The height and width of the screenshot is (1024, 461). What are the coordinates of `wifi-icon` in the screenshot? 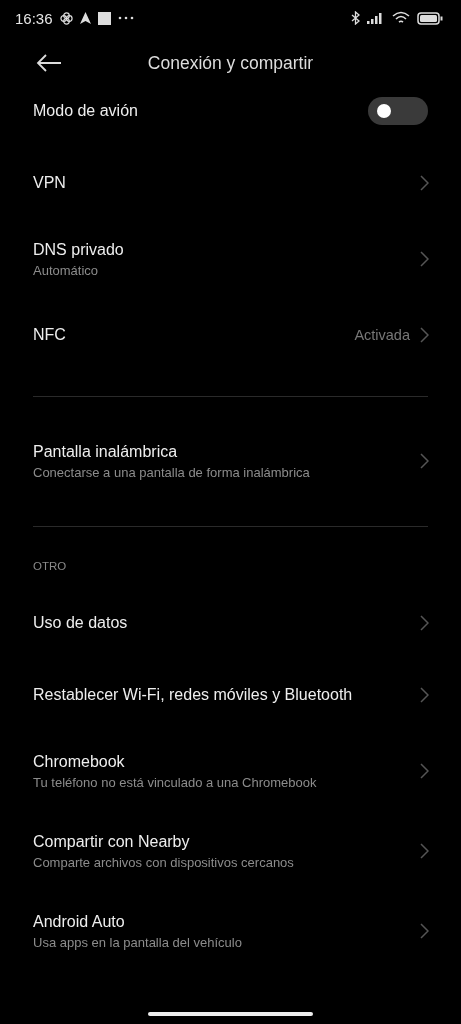 It's located at (401, 18).